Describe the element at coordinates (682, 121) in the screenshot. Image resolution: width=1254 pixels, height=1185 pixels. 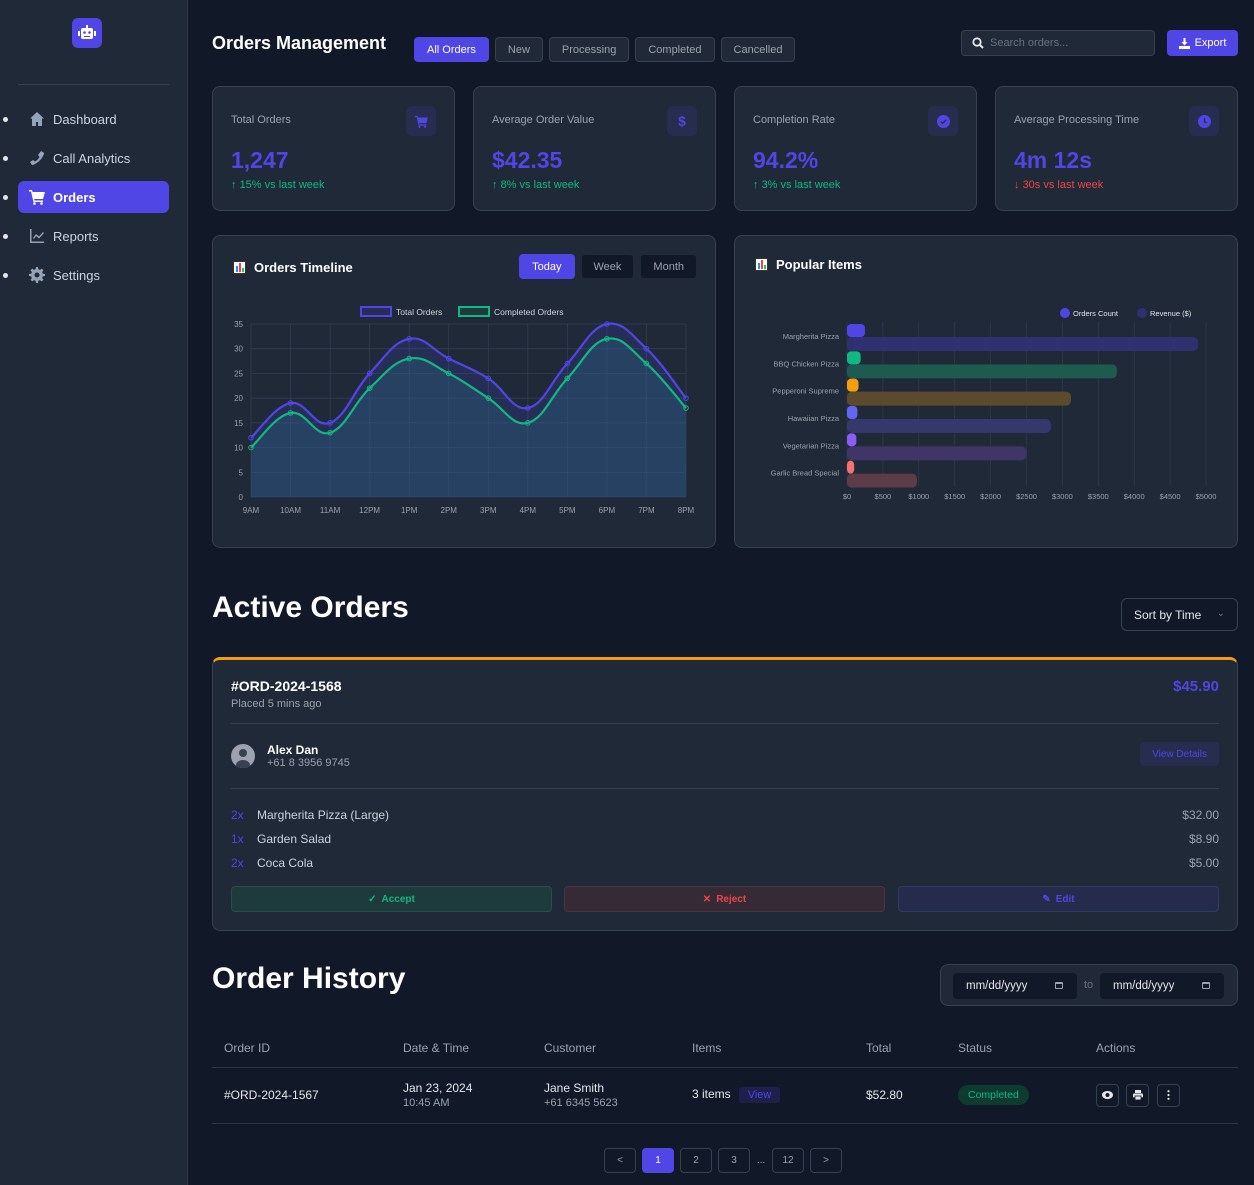
I see `dollar-icon: $` at that location.